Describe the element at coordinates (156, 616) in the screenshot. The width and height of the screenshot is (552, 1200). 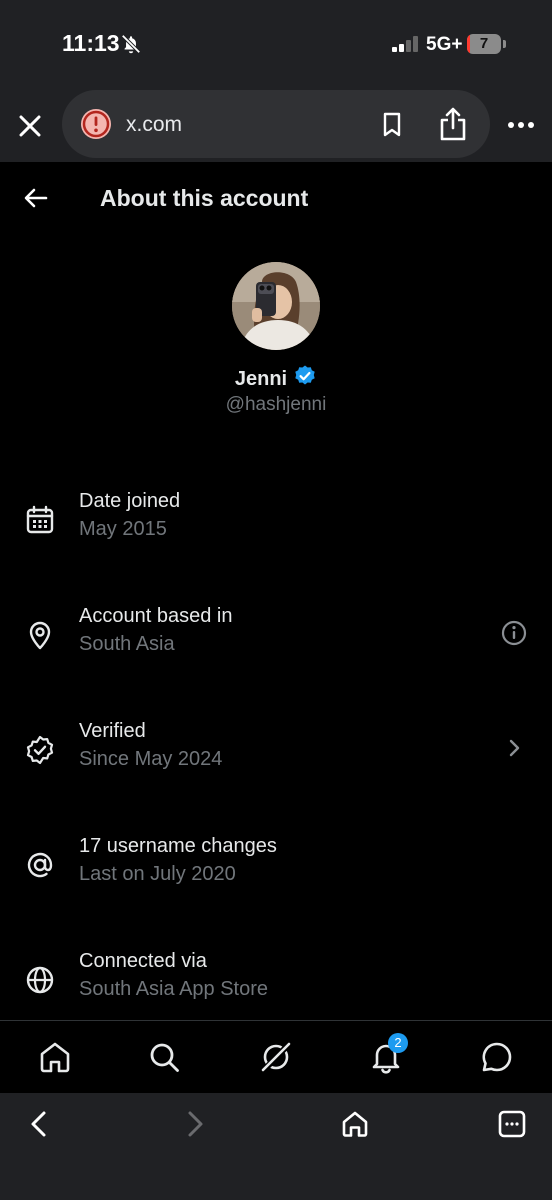
I see `row-title: Account based in` at that location.